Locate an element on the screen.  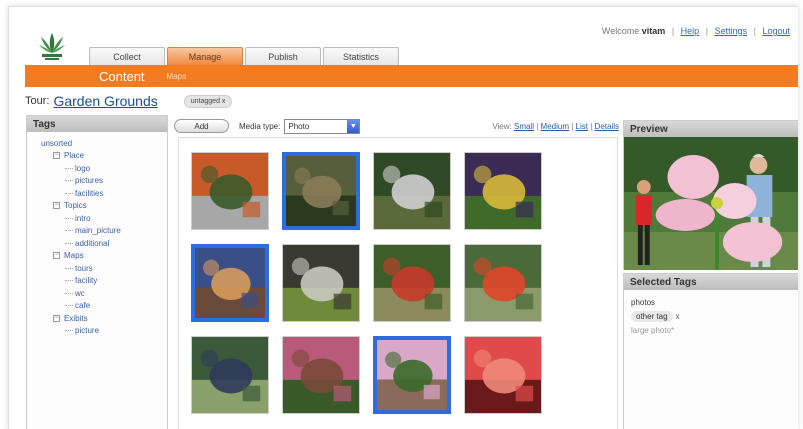
welcome-bar: Welcome vitam | Help | Settings | Logout is located at coordinates (695, 31).